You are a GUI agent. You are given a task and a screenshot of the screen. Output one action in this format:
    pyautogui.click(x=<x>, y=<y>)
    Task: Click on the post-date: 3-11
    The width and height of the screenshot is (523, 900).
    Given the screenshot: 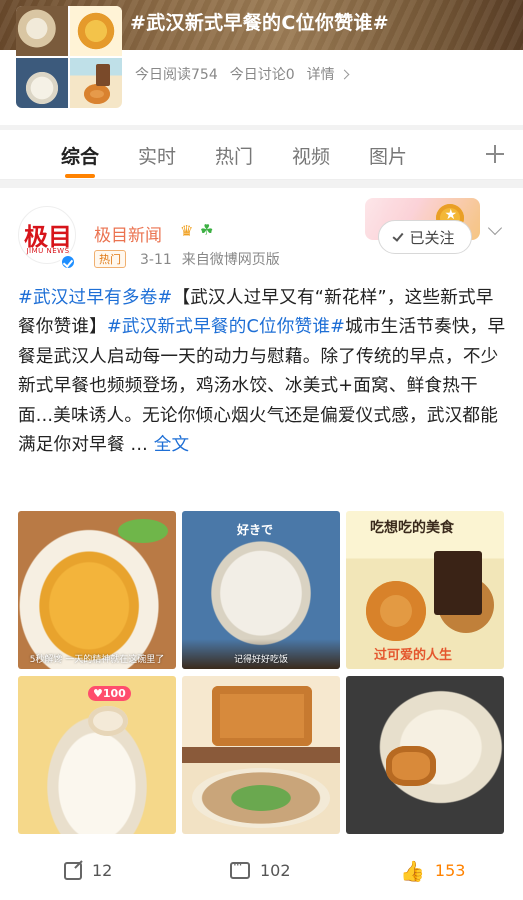 What is the action you would take?
    pyautogui.click(x=156, y=260)
    